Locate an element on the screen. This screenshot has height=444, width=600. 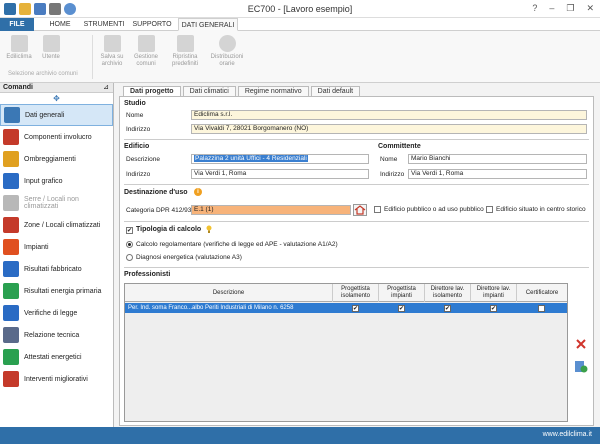
website-link: www.edilclima.it is located at coordinates (567, 434).